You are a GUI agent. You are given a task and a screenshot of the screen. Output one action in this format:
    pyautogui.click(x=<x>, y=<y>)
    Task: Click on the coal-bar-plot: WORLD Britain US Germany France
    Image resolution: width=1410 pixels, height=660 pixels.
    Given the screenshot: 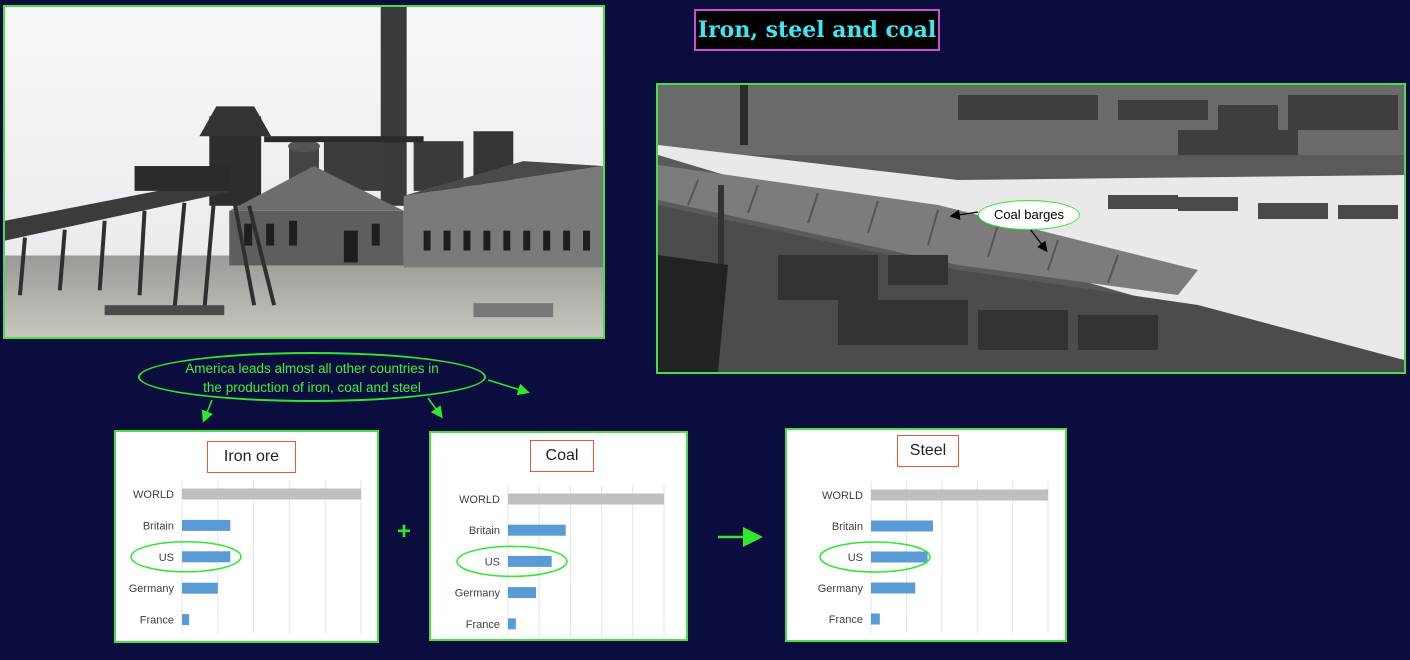 What is the action you would take?
    pyautogui.click(x=560, y=561)
    